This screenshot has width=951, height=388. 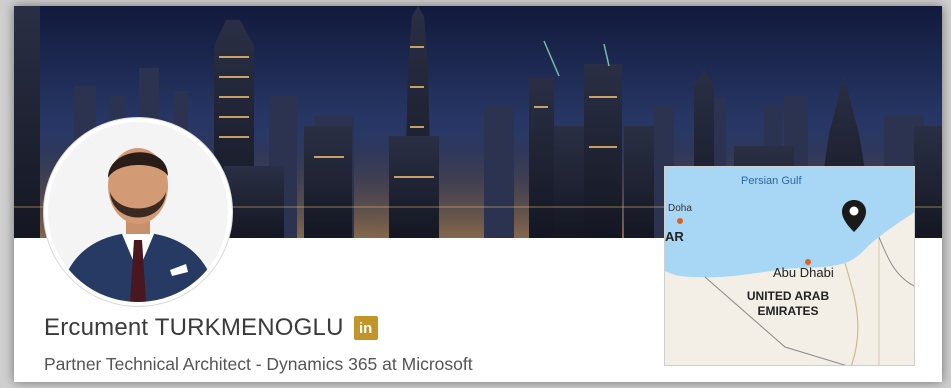 I want to click on avatar-photo, so click(x=138, y=212).